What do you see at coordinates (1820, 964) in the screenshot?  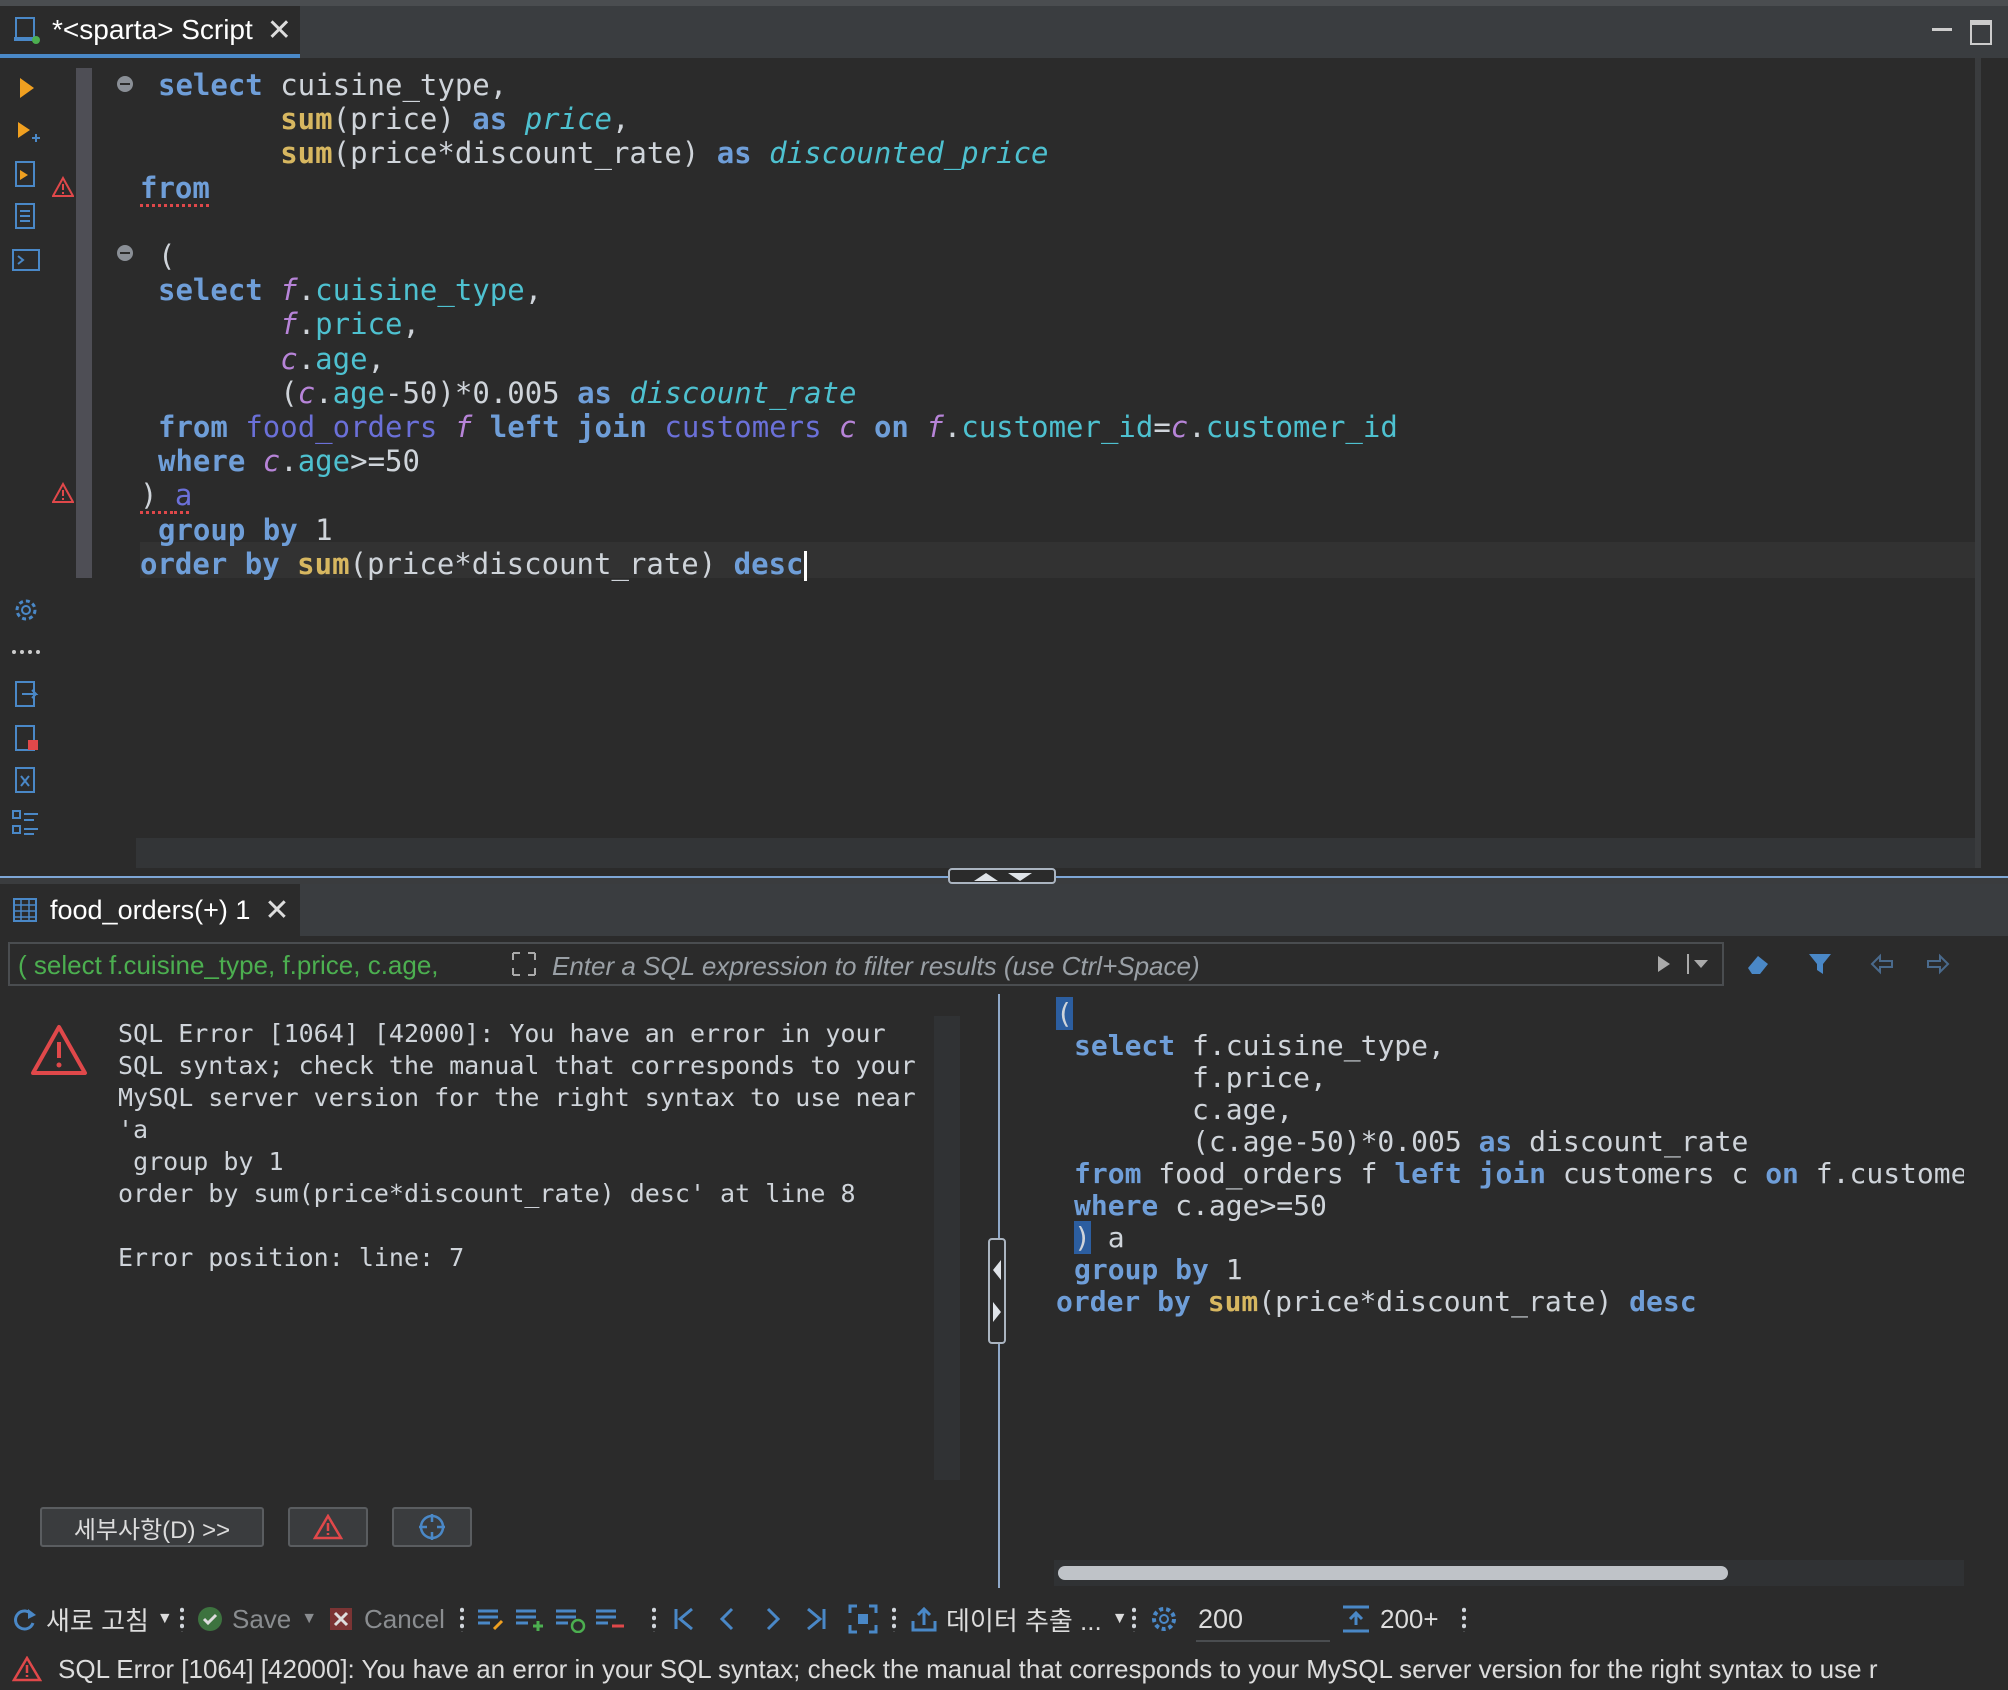 I see `filter-icon` at bounding box center [1820, 964].